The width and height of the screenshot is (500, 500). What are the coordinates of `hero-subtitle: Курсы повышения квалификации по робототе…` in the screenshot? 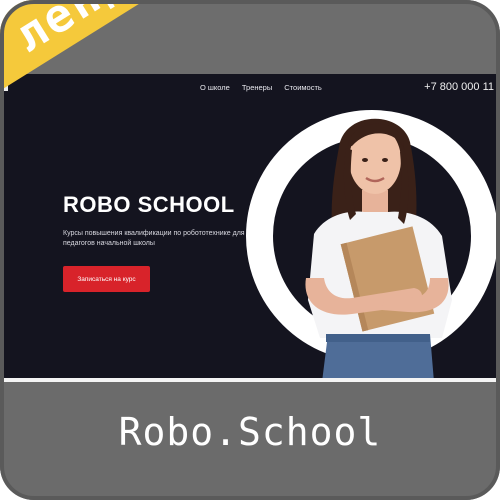 It's located at (154, 238).